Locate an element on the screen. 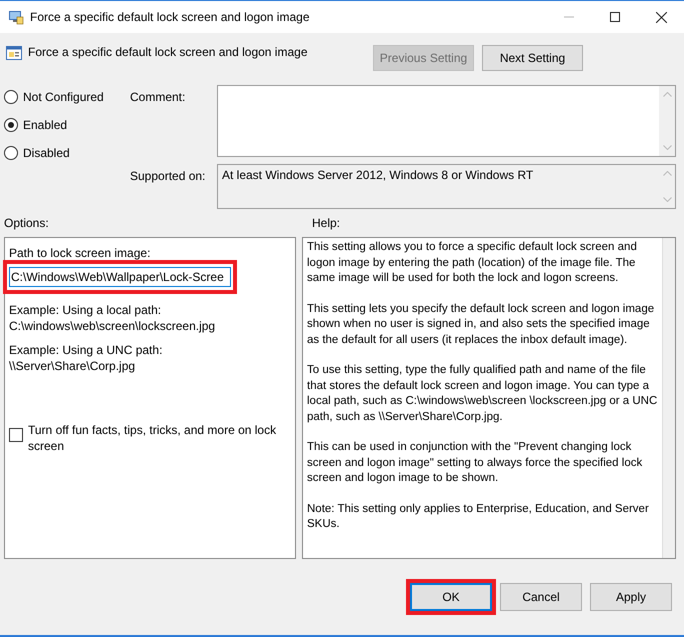  radio-option: Not Configured is located at coordinates (67, 97).